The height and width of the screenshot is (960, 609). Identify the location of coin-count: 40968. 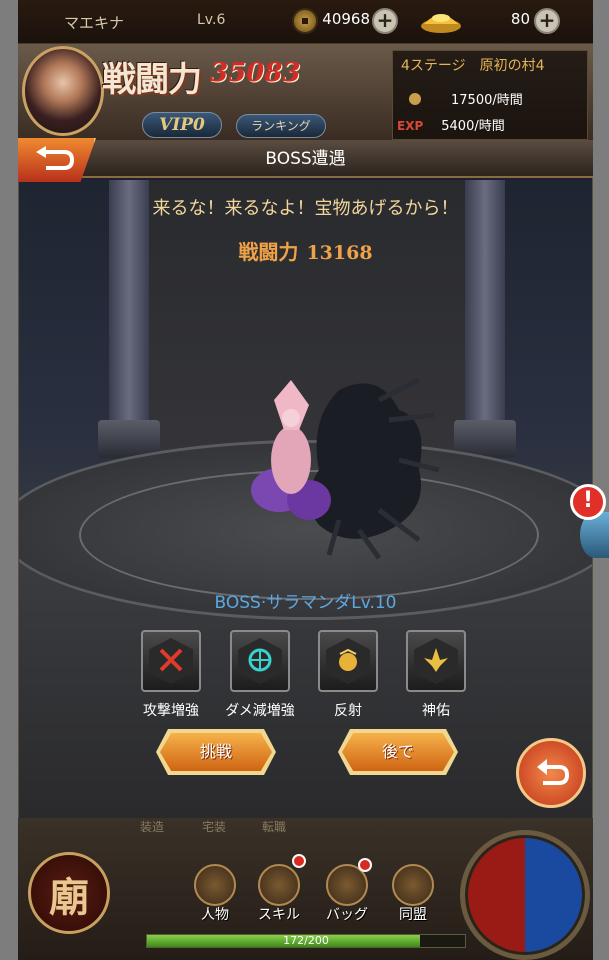
(346, 19).